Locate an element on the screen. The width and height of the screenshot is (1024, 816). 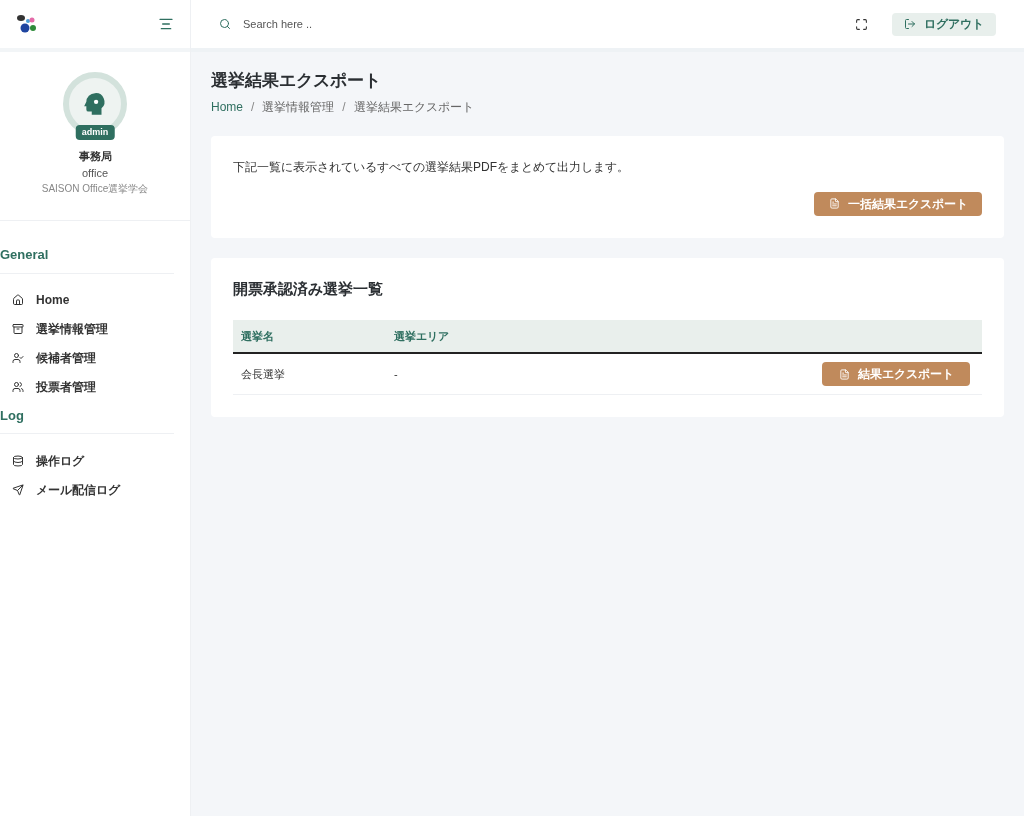
fullscreen-button is located at coordinates (861, 24).